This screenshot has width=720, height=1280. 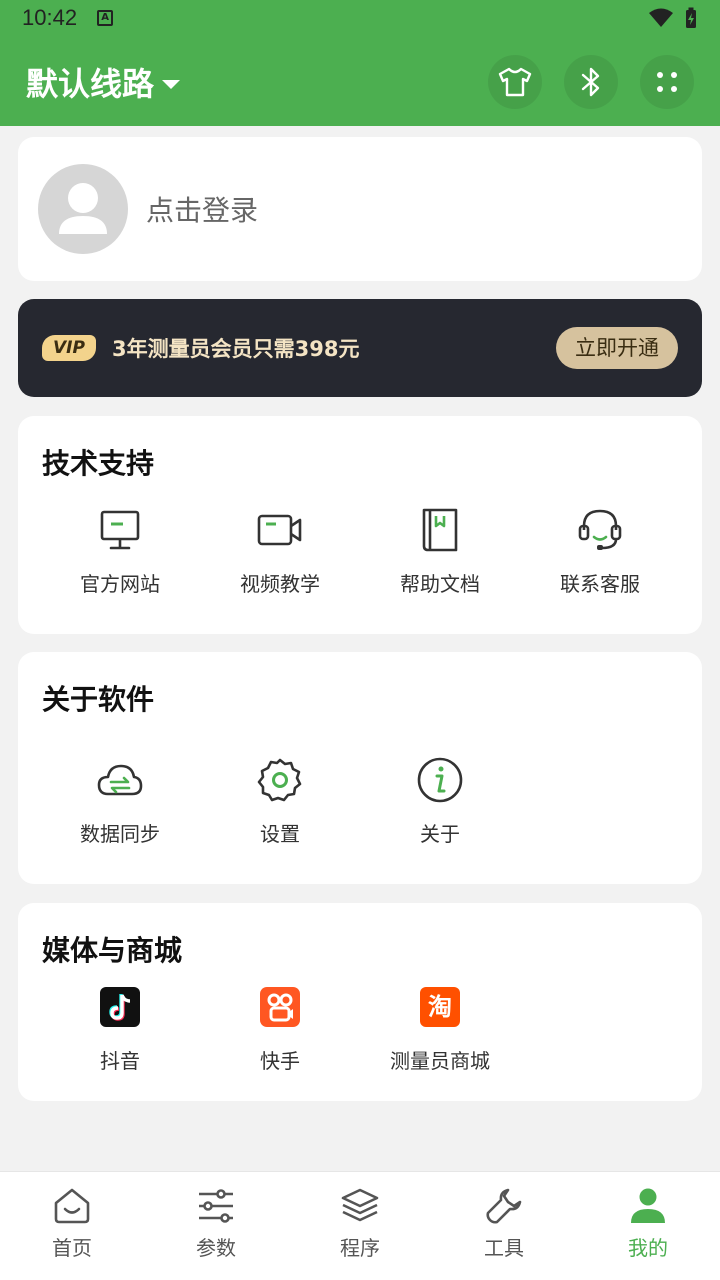 What do you see at coordinates (90, 82) in the screenshot?
I see `route-selector: 默认线路` at bounding box center [90, 82].